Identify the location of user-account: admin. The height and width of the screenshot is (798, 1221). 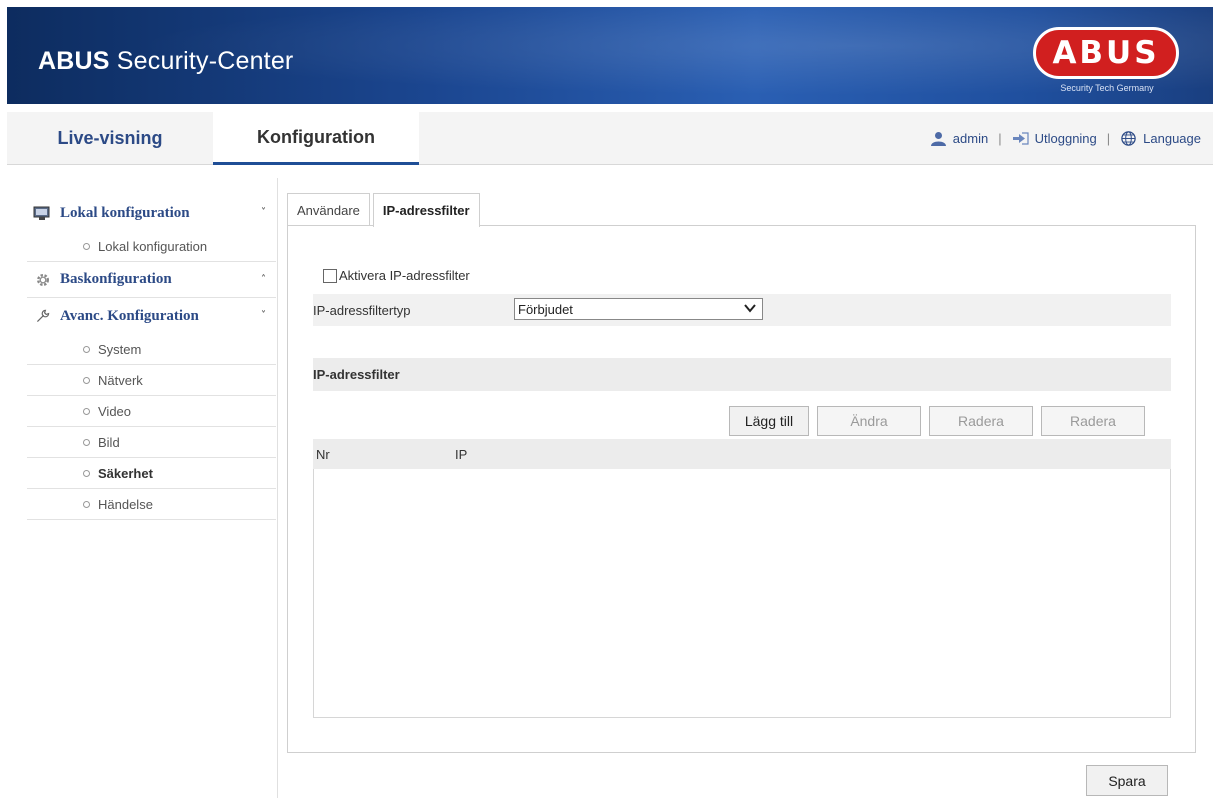
(959, 138).